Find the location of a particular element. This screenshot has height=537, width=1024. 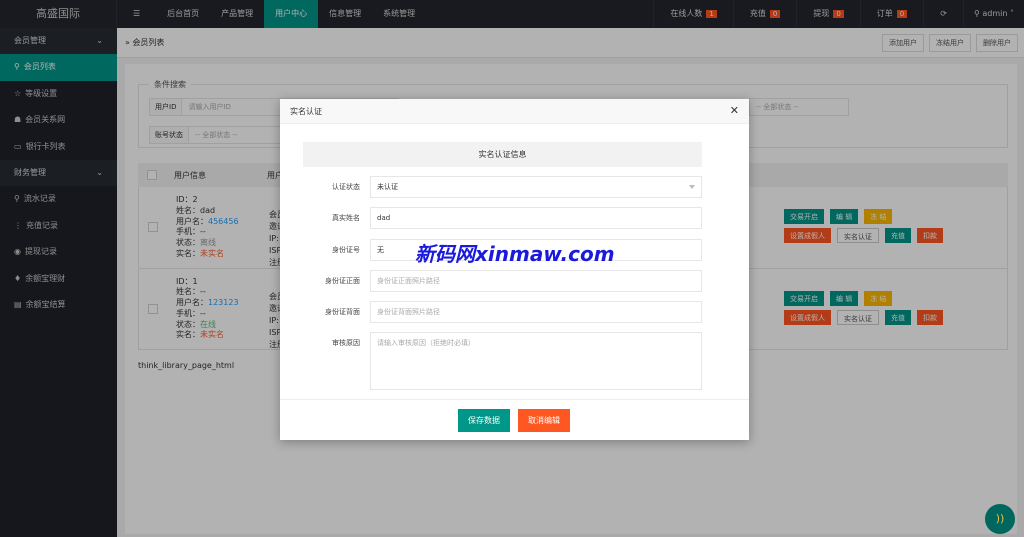

label: 认证状态 is located at coordinates (346, 187).